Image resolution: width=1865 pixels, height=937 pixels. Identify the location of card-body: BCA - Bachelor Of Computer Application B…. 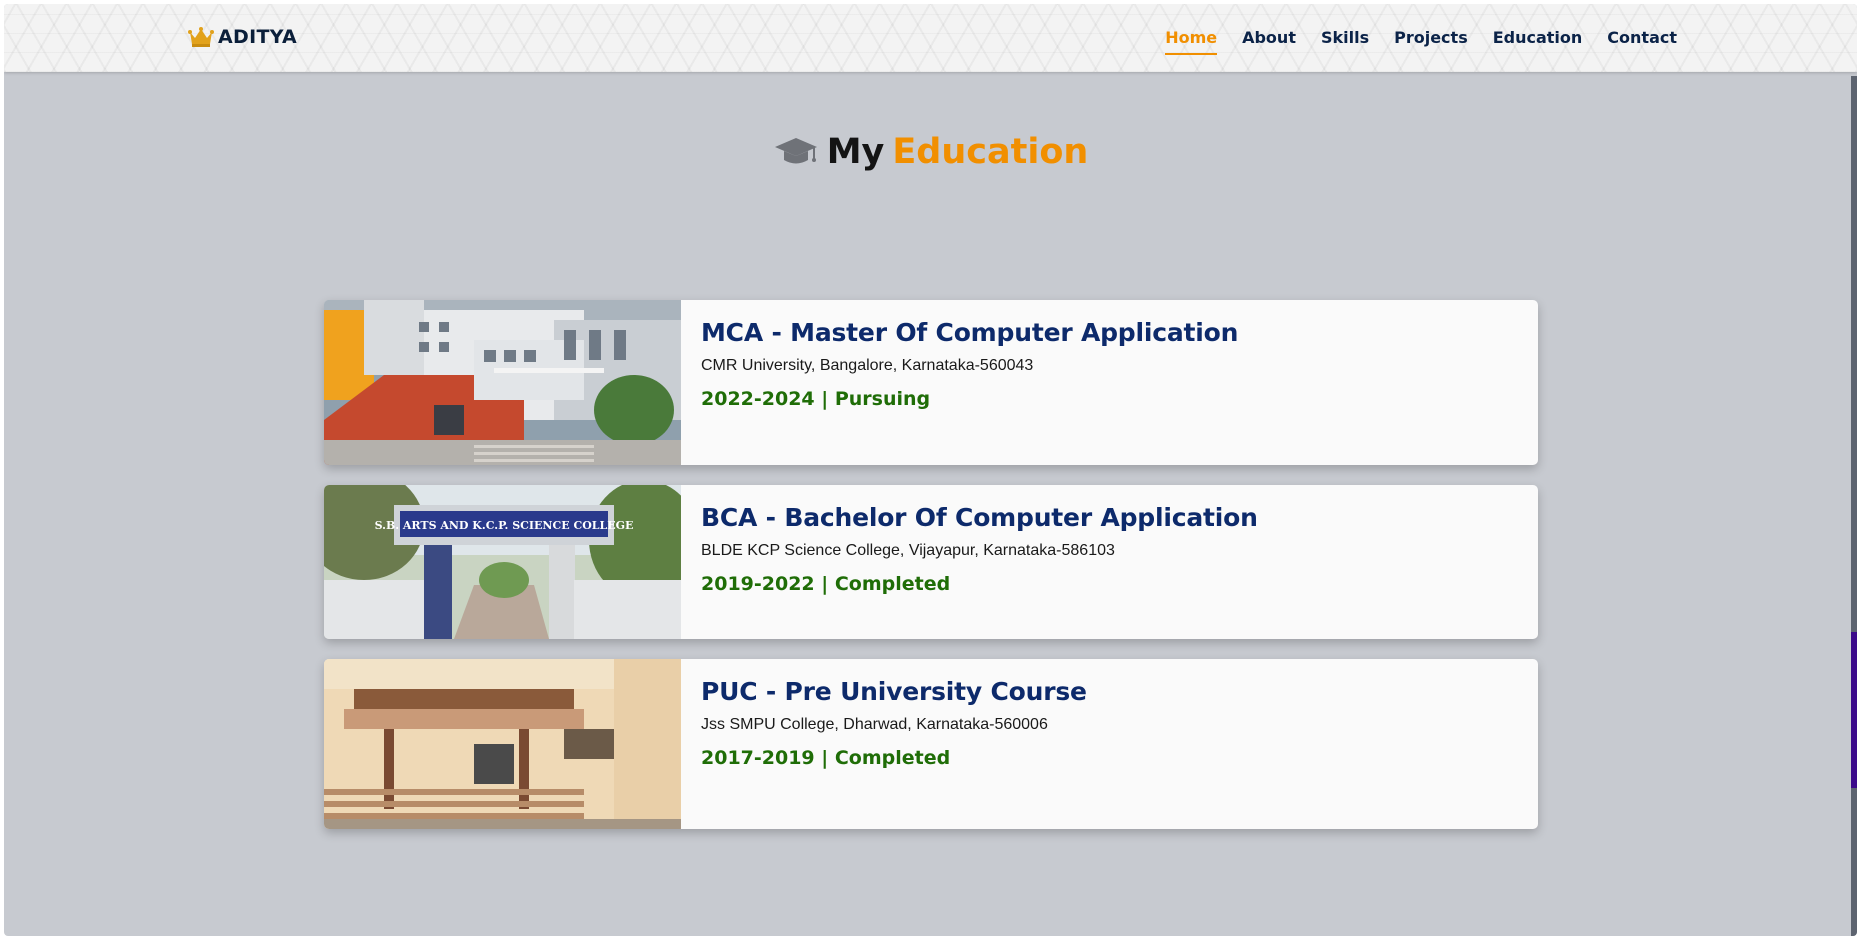
(979, 562).